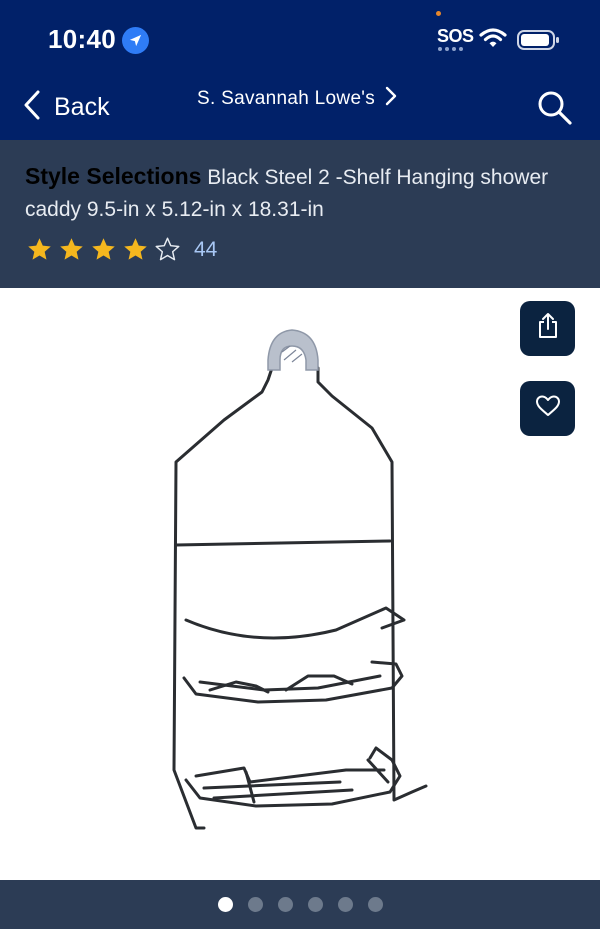  I want to click on product-rating: 44, so click(121, 249).